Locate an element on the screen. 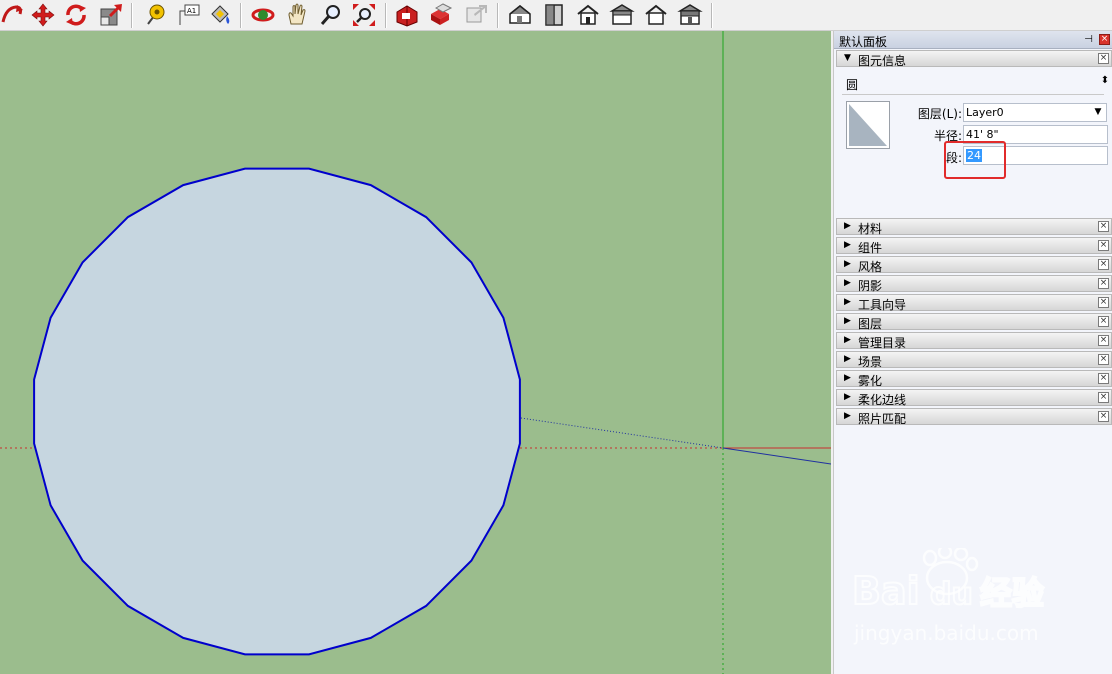 The image size is (1112, 674). radius-value: 41' 8" is located at coordinates (982, 134).